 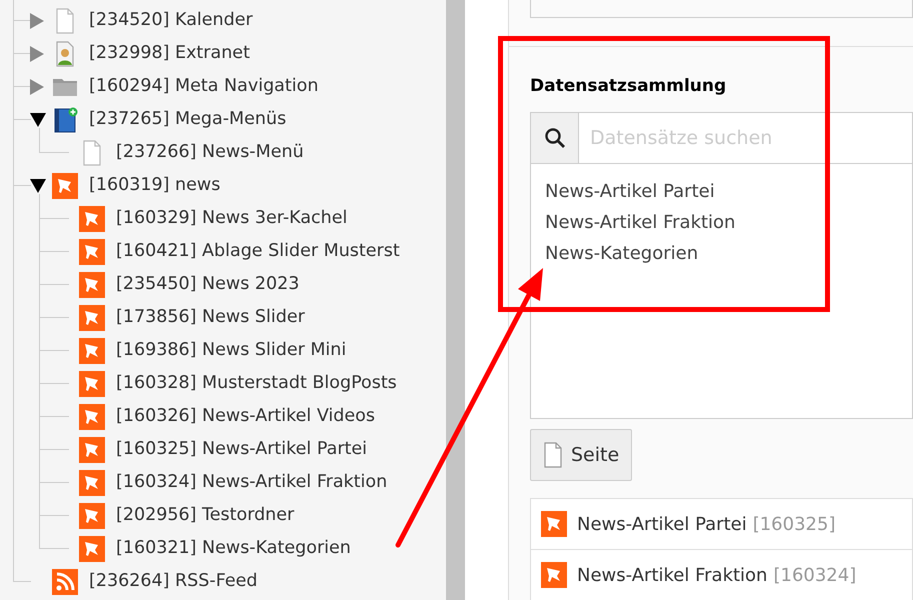 I want to click on tree-item-label: [234520] Kalender, so click(x=171, y=20).